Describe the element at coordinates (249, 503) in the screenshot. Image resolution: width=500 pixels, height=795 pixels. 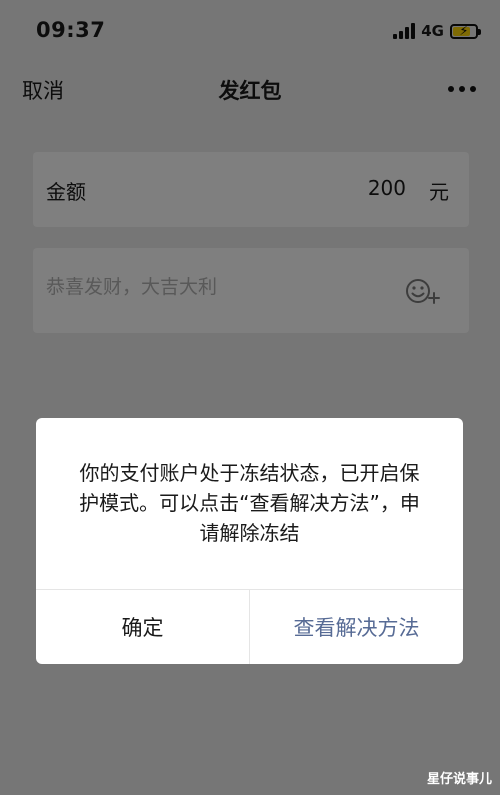
I see `dialog-message: 你的支付账户处于冻结状态，已开启保护模式。可以点击“查看解决方法”，申请解除冻结` at that location.